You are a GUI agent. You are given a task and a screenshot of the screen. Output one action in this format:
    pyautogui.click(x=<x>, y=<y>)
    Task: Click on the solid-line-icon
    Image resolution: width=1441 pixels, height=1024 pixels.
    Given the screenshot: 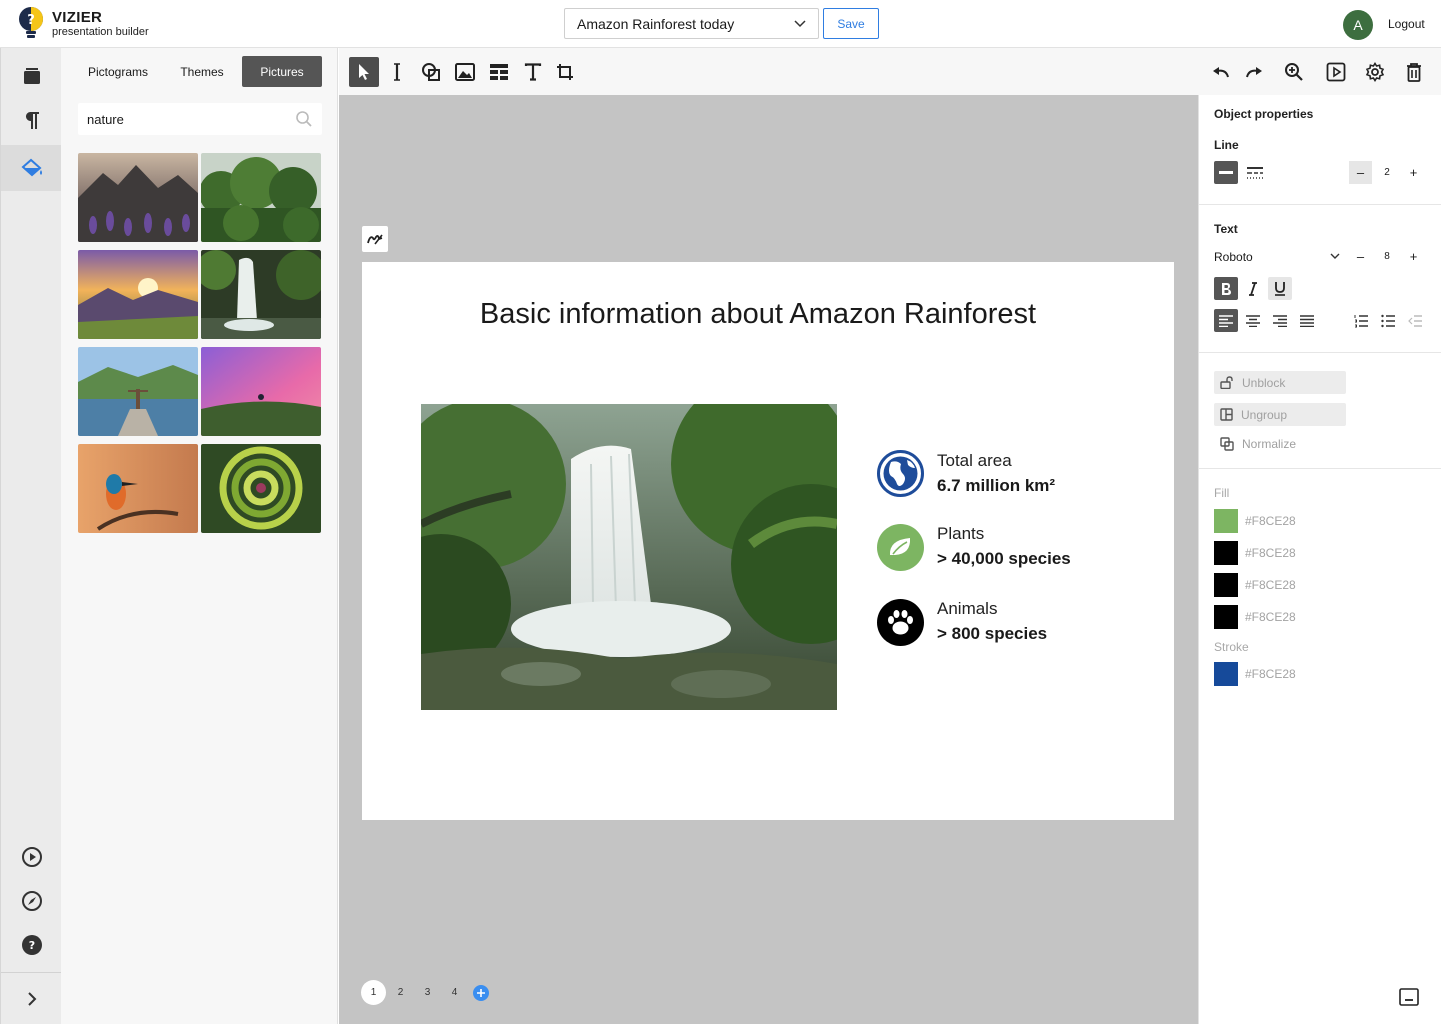 What is the action you would take?
    pyautogui.click(x=1226, y=172)
    